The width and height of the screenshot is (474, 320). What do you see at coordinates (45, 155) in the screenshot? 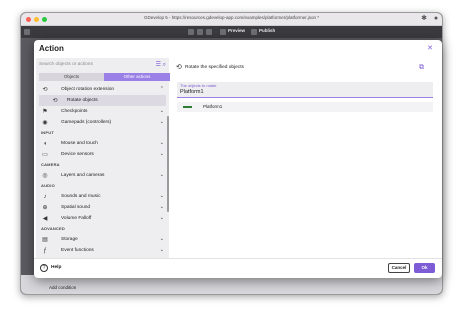
I see `sensor-icon: ▭` at bounding box center [45, 155].